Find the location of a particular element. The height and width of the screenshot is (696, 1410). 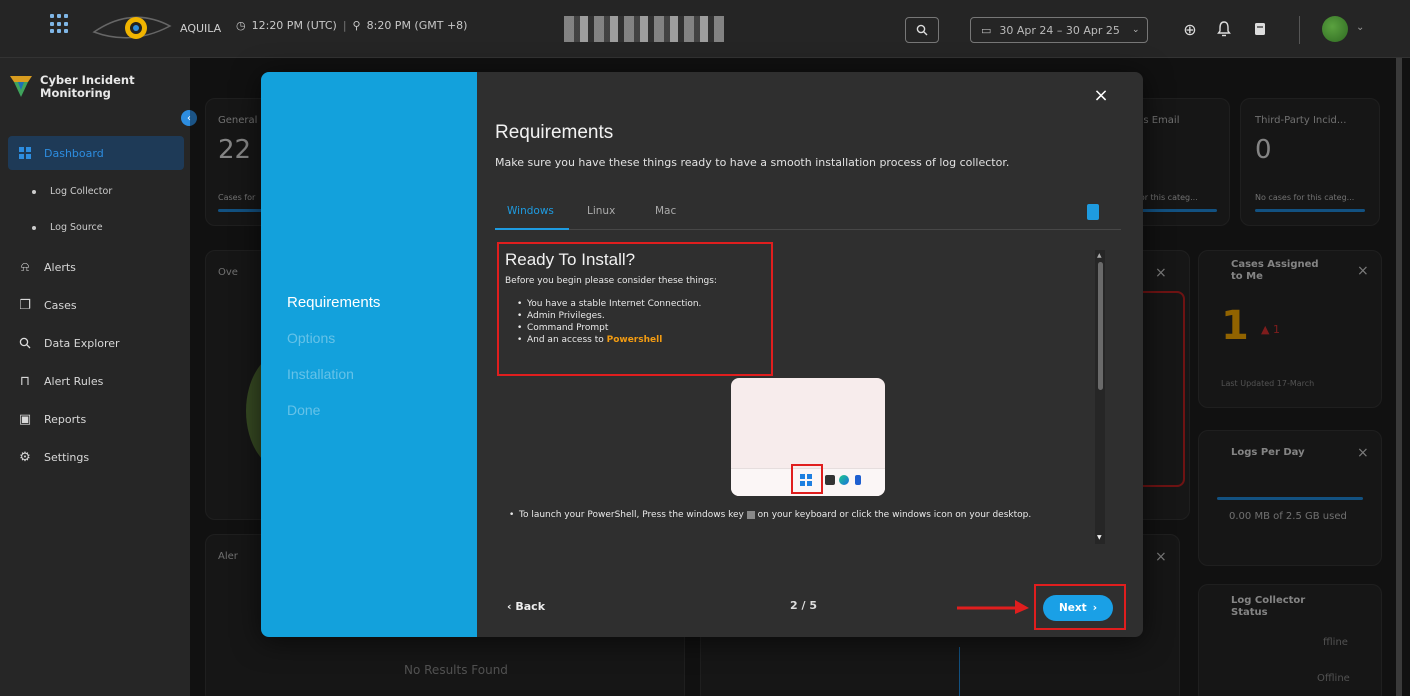

app-title-line2: Monitoring is located at coordinates (75, 93).